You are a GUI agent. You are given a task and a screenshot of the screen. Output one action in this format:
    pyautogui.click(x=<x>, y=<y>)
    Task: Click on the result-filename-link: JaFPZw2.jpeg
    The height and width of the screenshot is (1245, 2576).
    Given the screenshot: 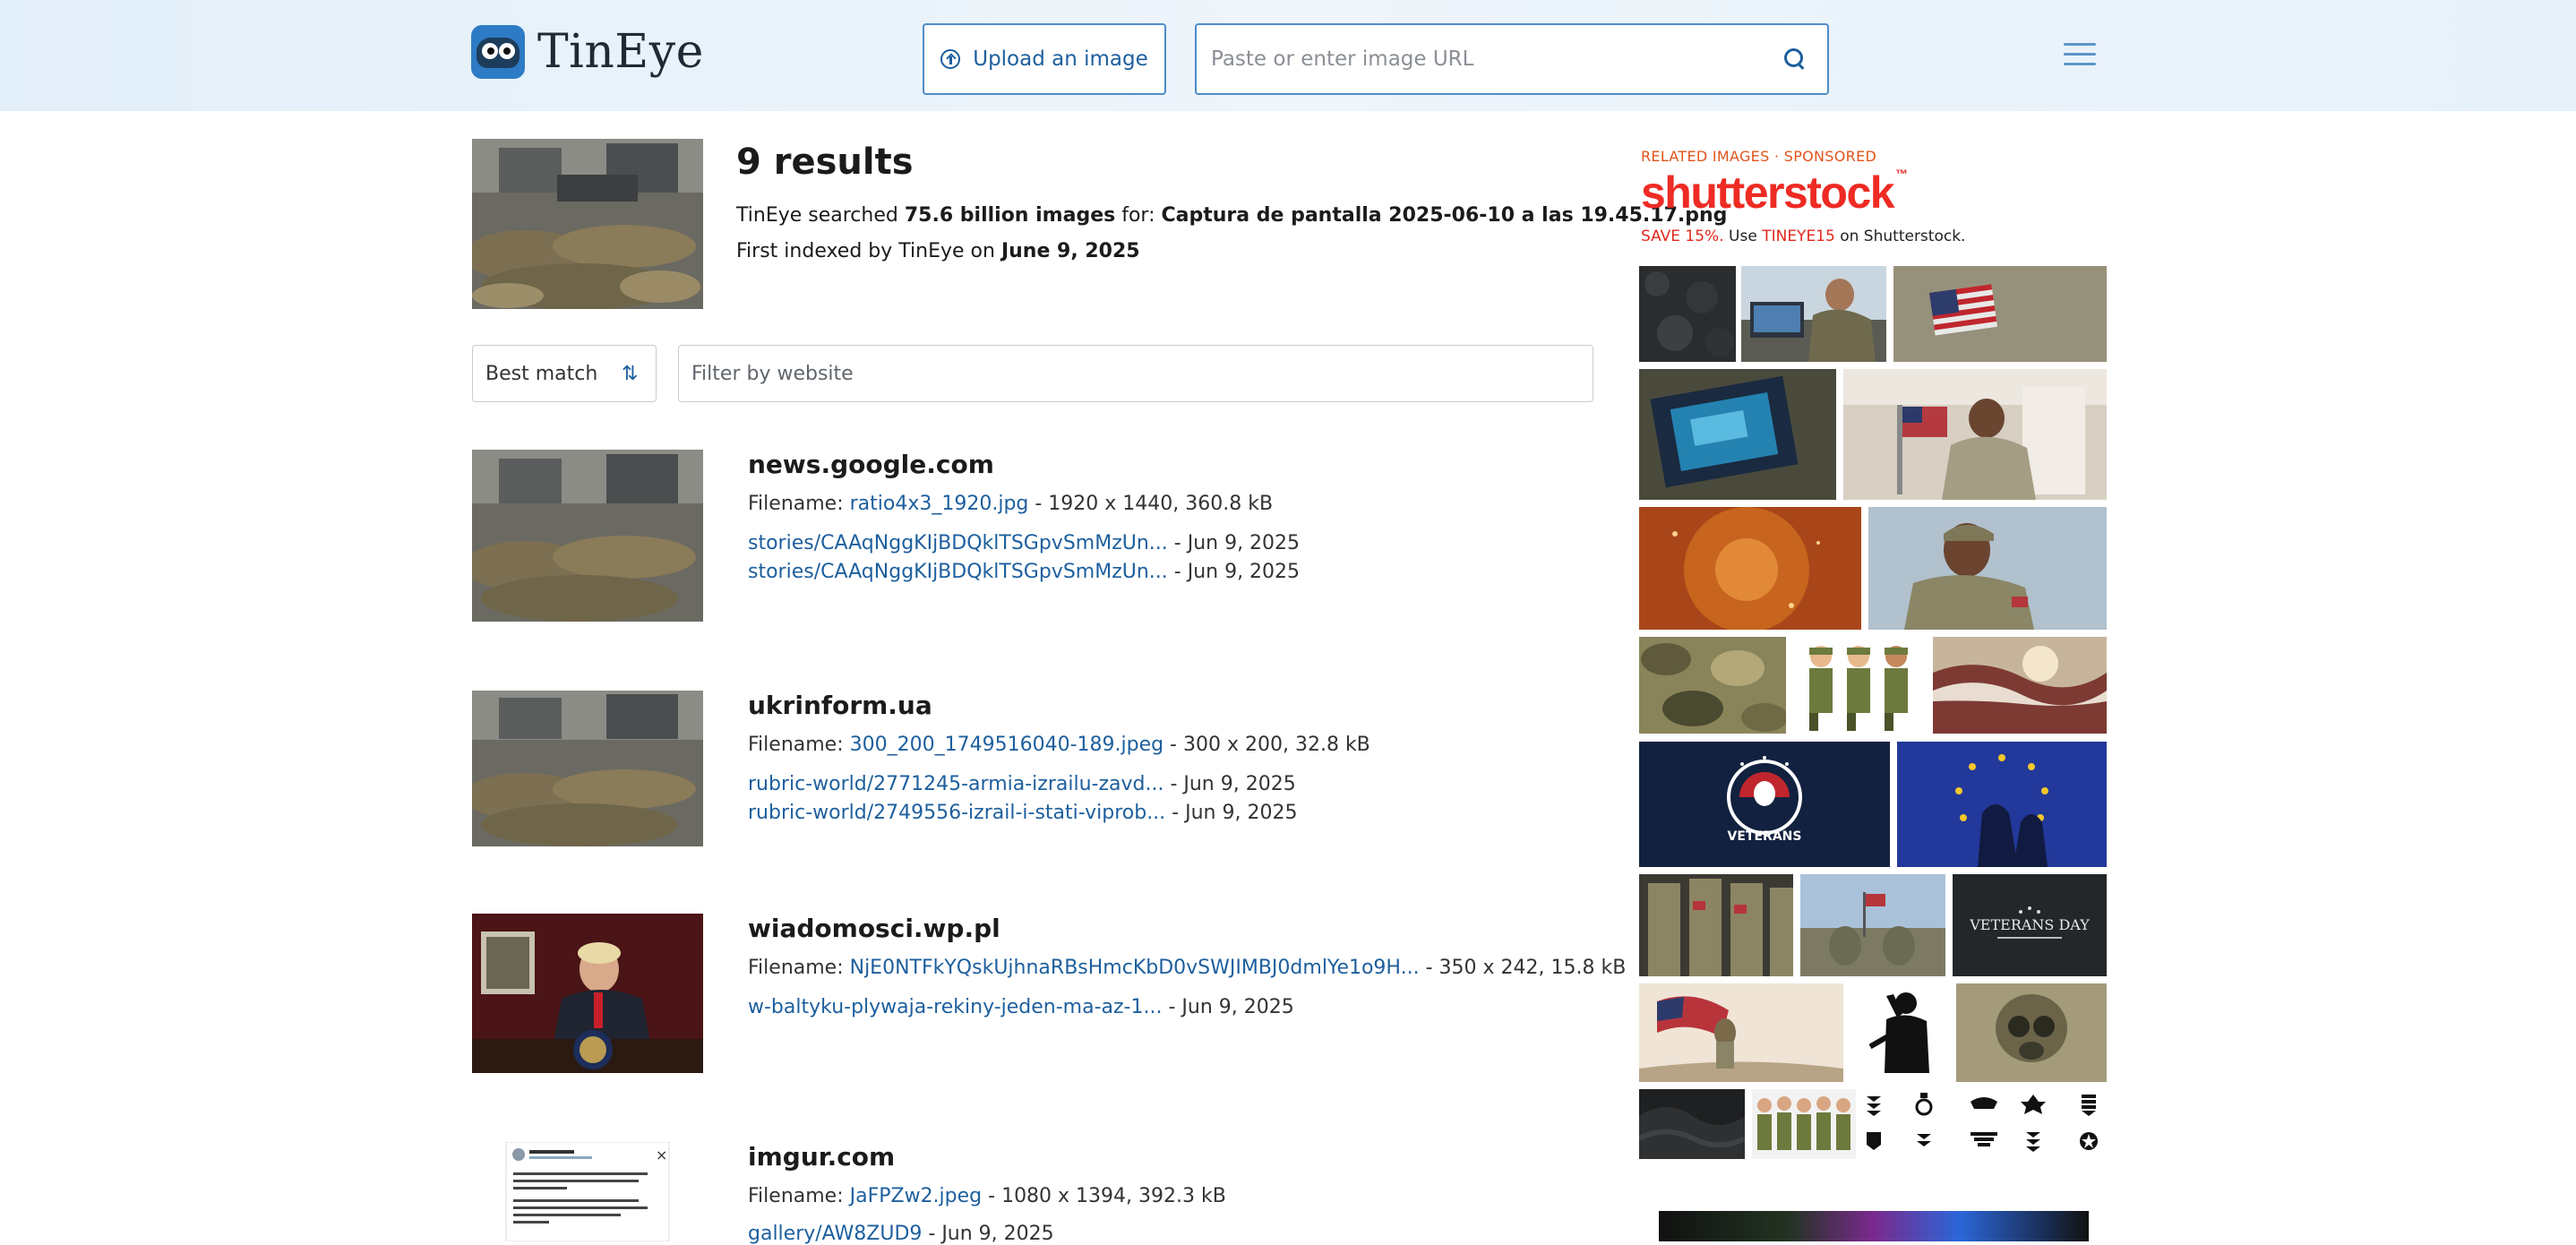 What is the action you would take?
    pyautogui.click(x=916, y=1196)
    